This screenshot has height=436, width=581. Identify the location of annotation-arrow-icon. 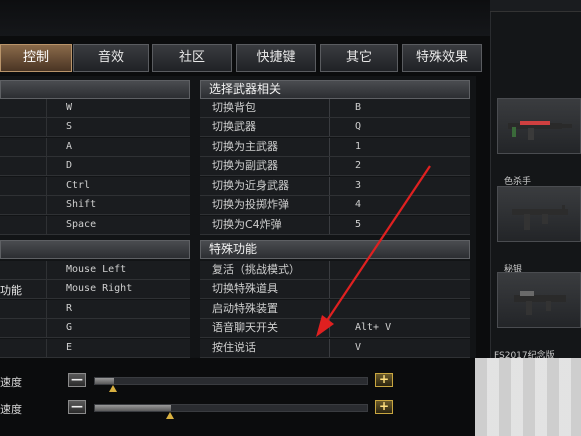
(373, 251).